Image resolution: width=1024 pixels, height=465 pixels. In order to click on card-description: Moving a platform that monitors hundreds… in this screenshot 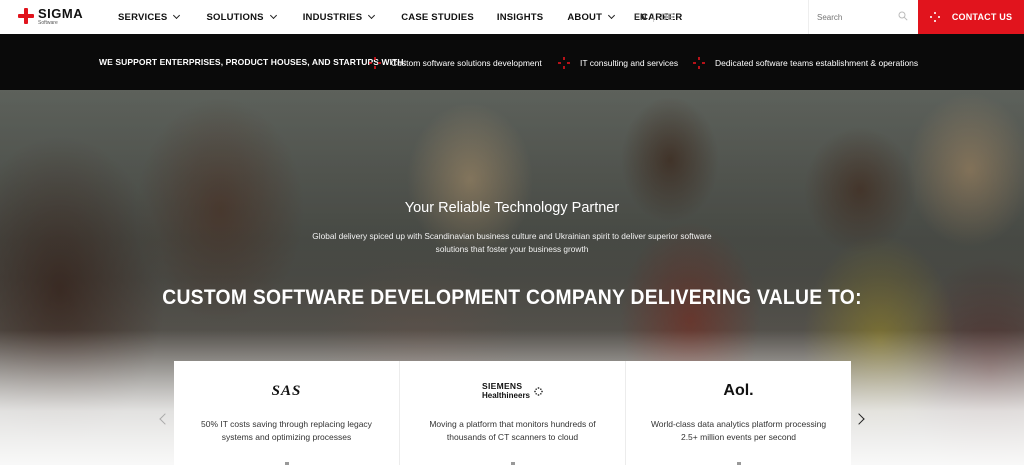, I will do `click(512, 430)`.